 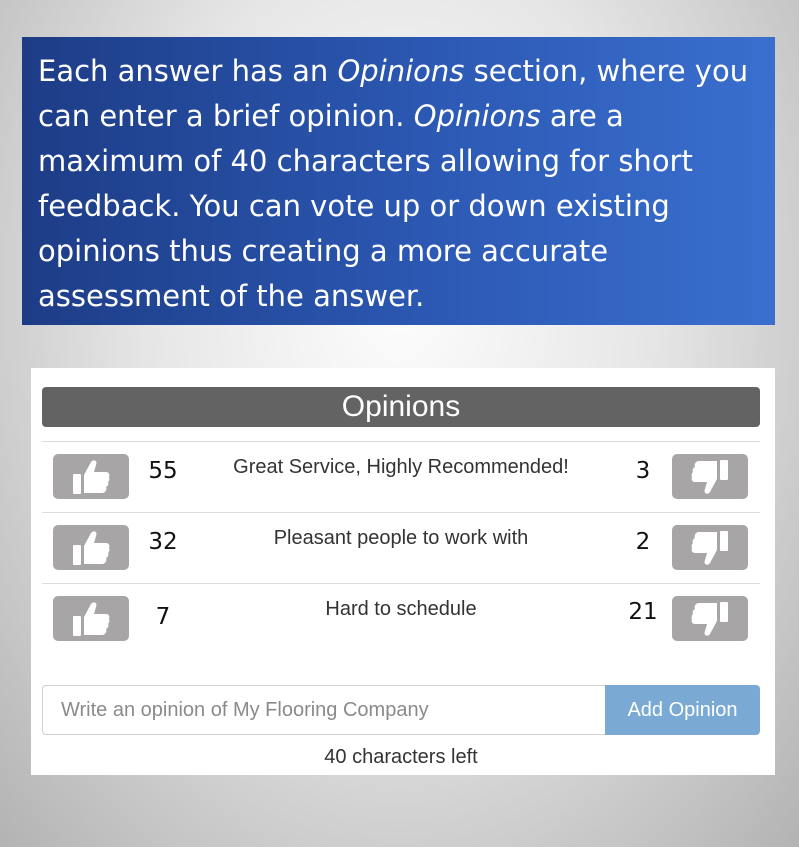 I want to click on intro-text-2-italic: Opinions, so click(x=401, y=71).